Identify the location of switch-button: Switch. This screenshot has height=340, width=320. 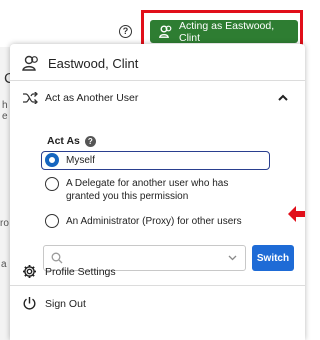
(273, 258).